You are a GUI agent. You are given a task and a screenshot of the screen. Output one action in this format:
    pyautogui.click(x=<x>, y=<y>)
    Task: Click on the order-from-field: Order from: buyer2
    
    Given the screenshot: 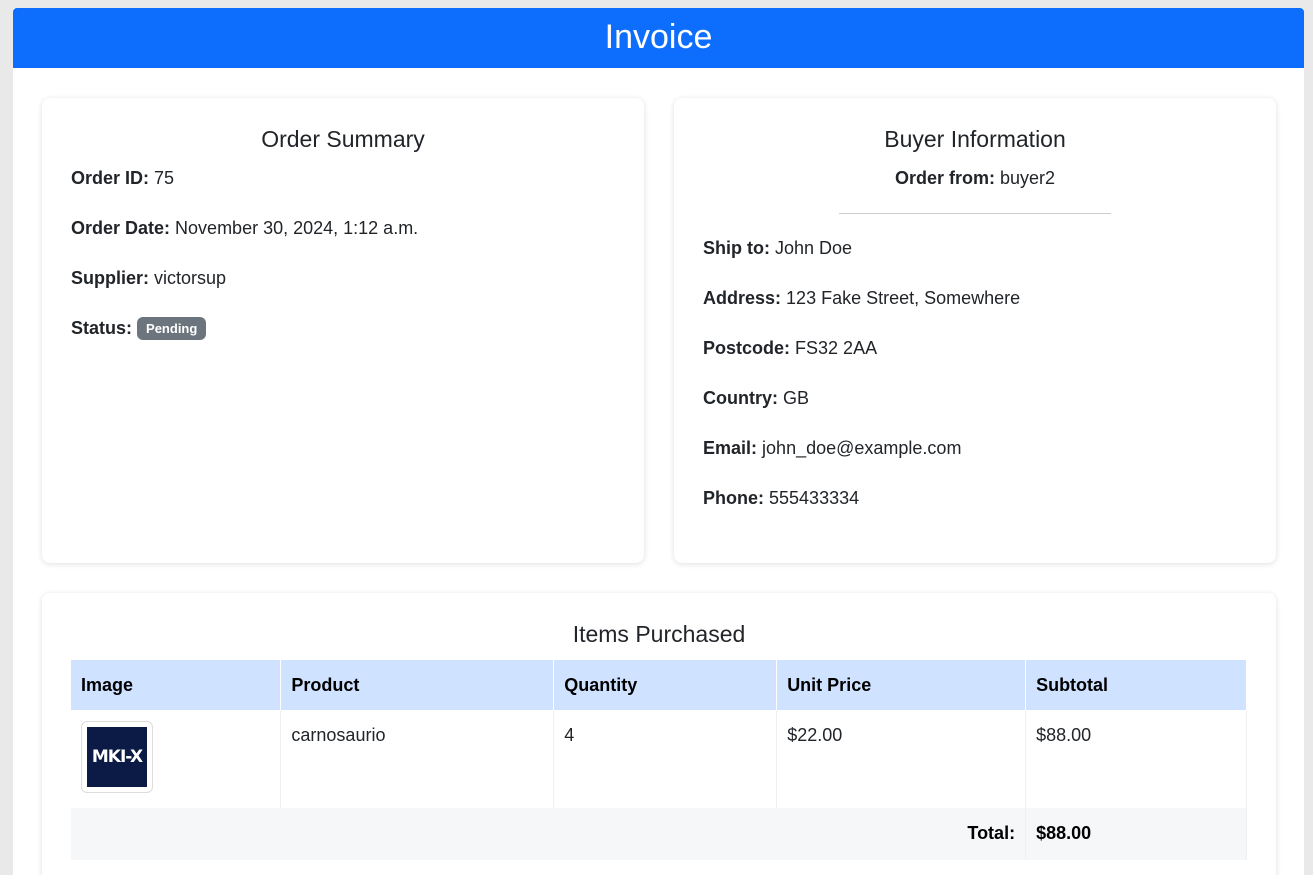 What is the action you would take?
    pyautogui.click(x=975, y=178)
    